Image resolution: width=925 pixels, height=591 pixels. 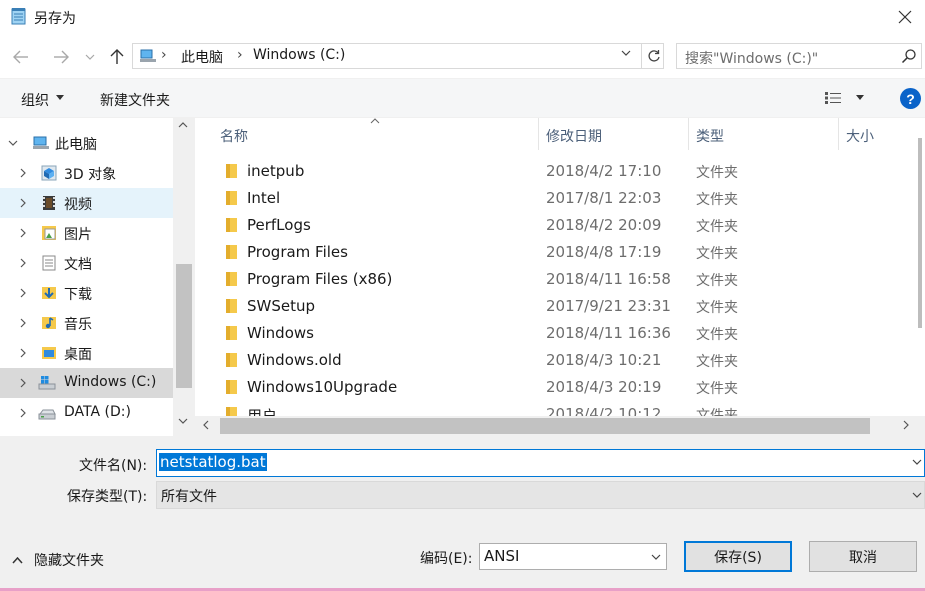 I want to click on column-modified: 修改日期, so click(x=574, y=136).